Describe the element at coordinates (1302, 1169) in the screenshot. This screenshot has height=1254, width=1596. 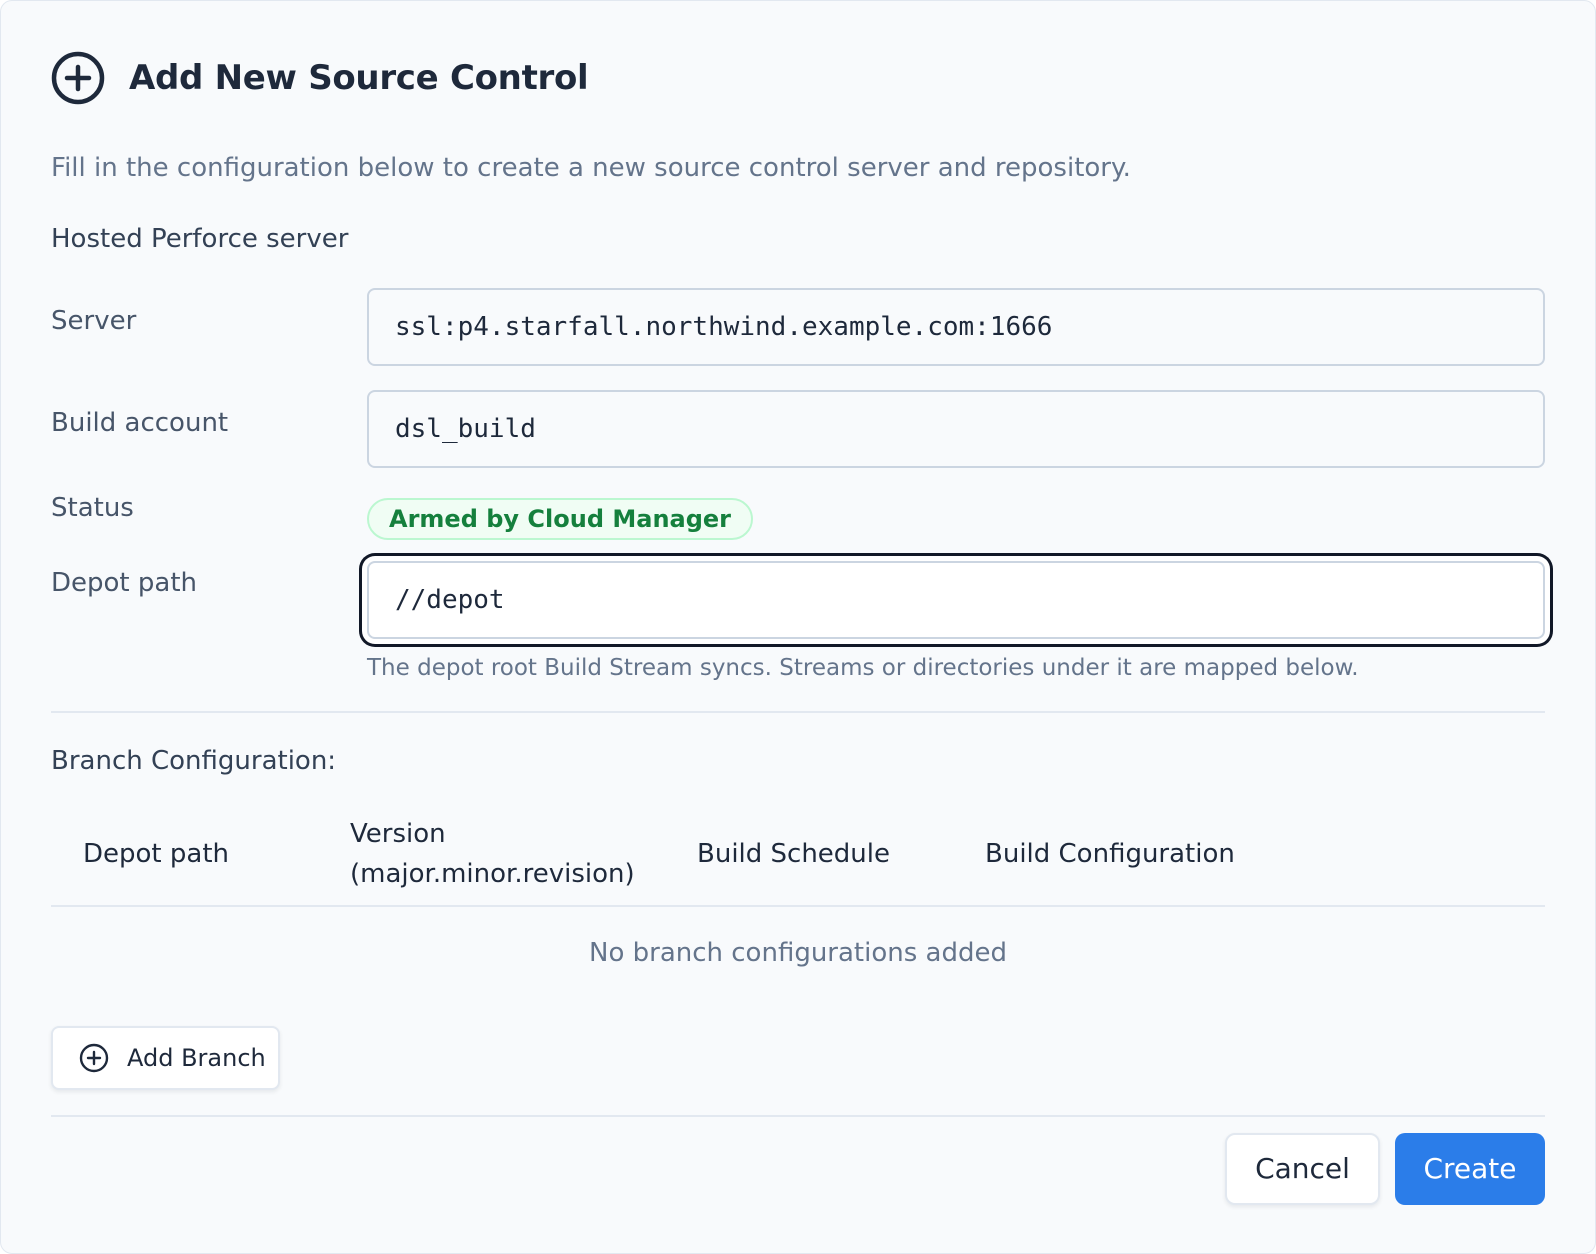
I see `cancel-button: Cancel` at that location.